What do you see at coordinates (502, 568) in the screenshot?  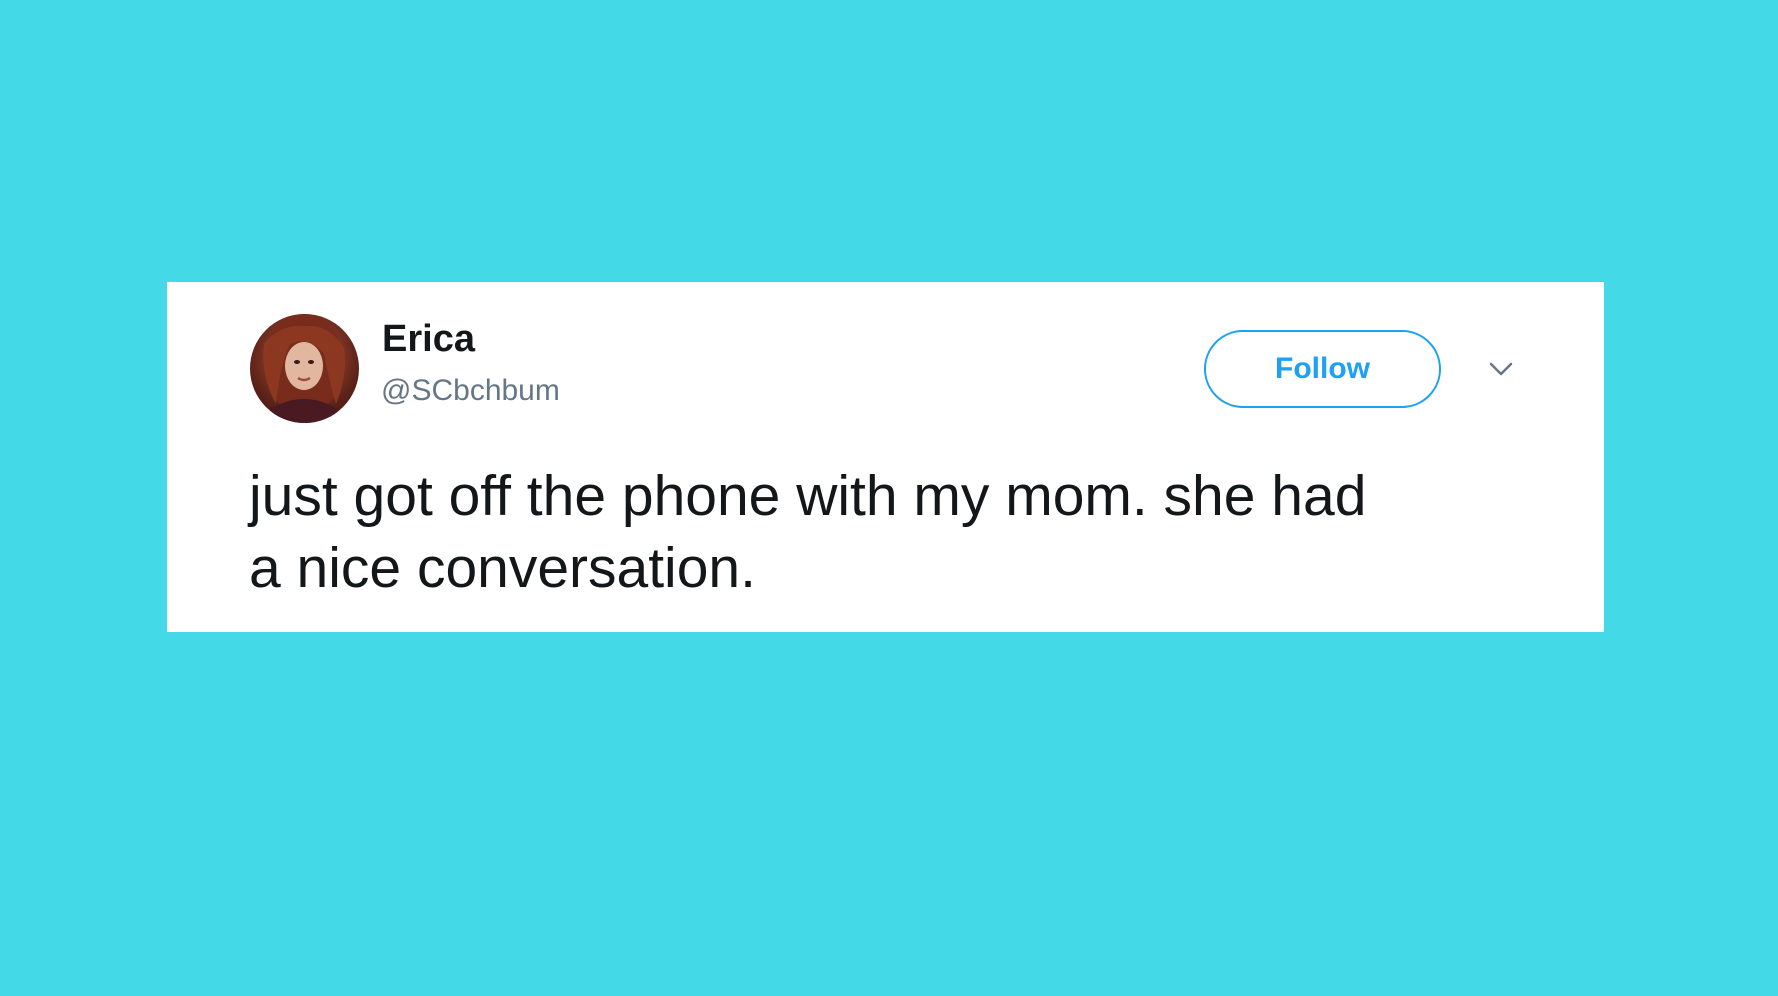 I see `tweet-text-line-2: a nice conversation.` at bounding box center [502, 568].